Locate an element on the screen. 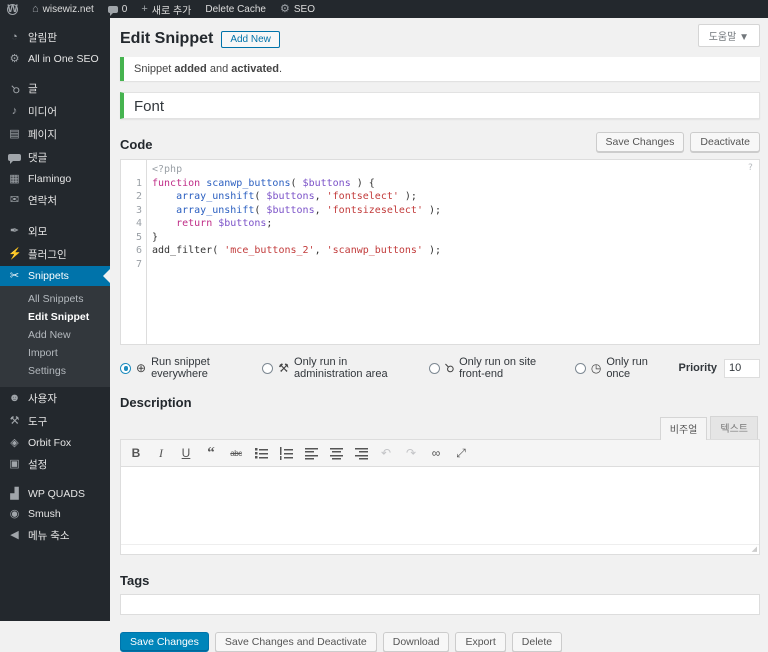 The image size is (768, 652). appearance-icon: ✒ is located at coordinates (14, 231).